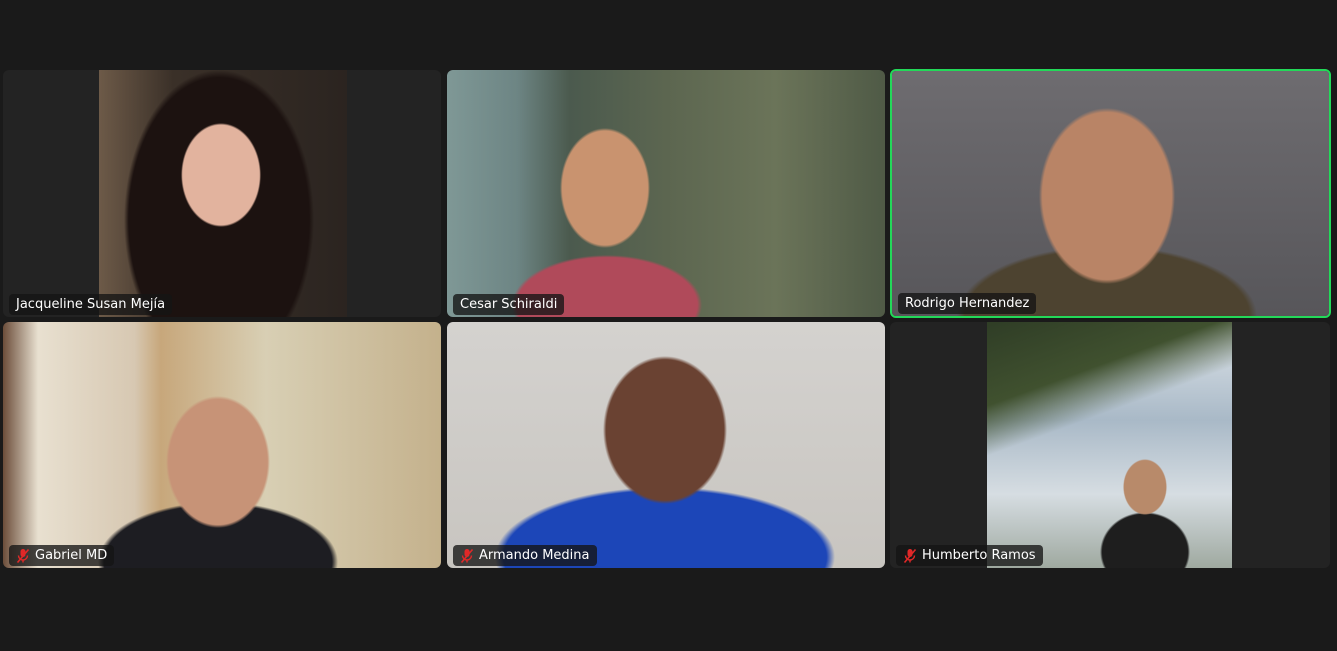  I want to click on participant-tile-armando: Armando Medina, so click(666, 445).